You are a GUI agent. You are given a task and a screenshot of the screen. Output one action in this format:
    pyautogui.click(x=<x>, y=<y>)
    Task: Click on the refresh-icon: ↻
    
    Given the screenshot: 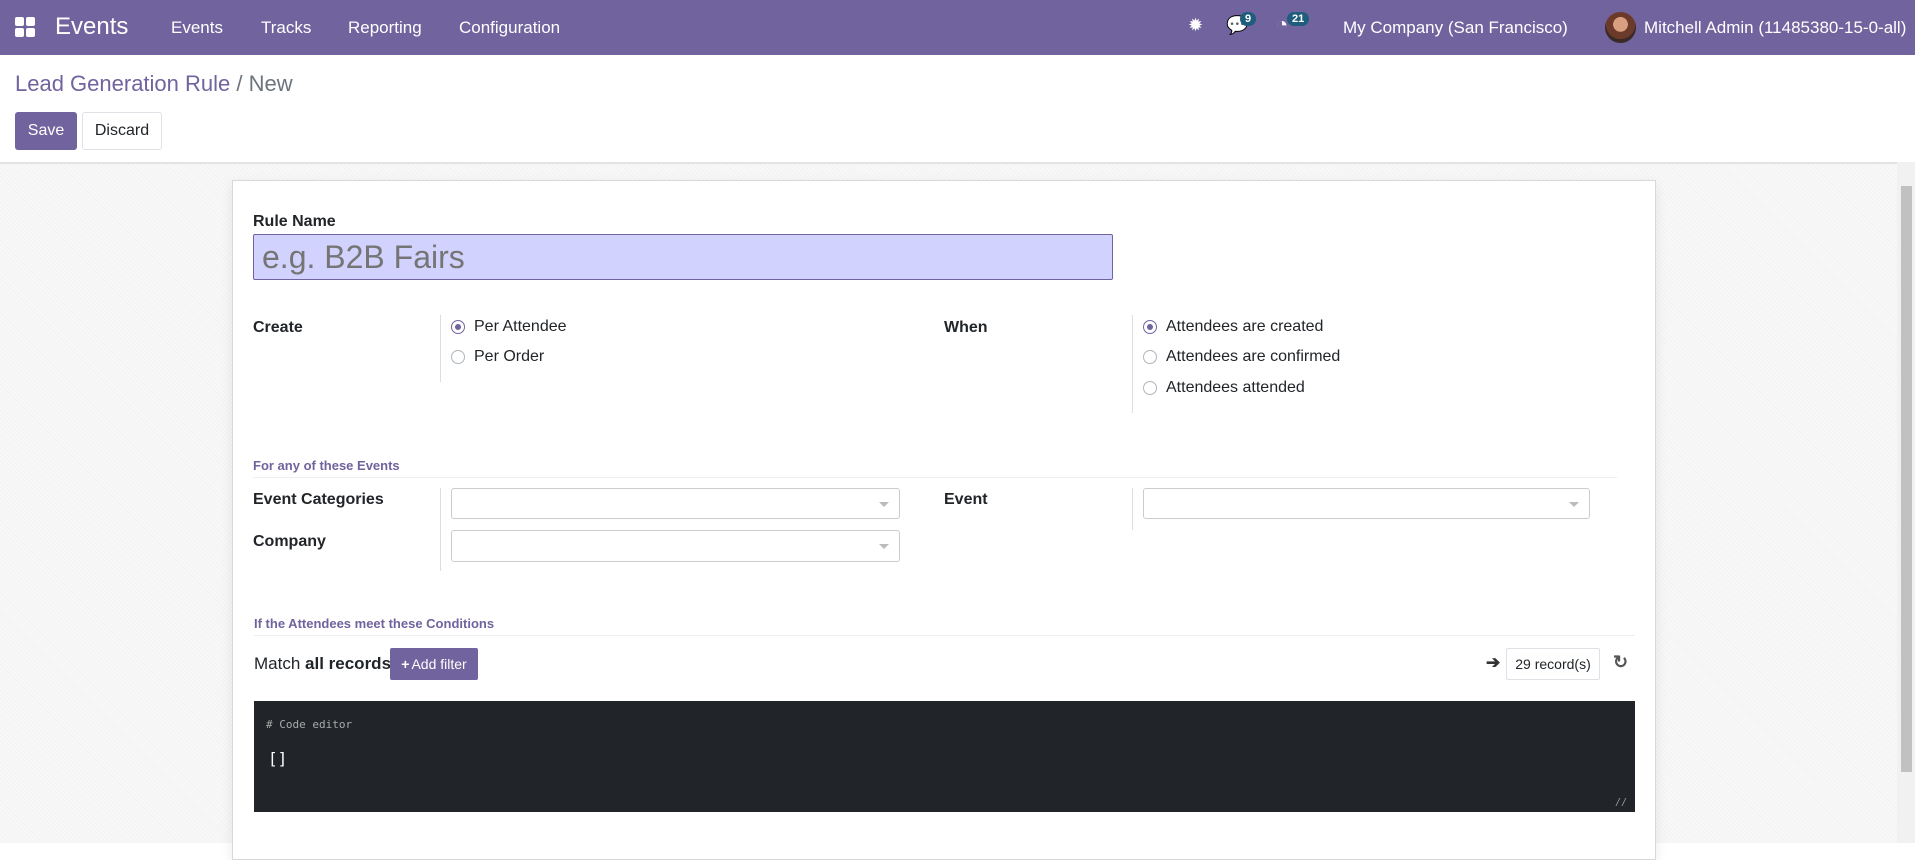 What is the action you would take?
    pyautogui.click(x=1620, y=662)
    